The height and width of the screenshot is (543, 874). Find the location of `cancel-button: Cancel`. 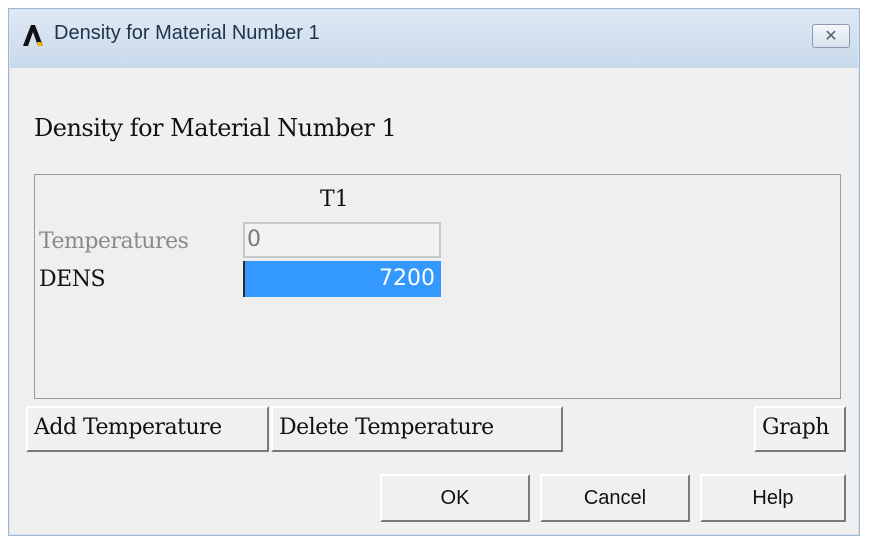

cancel-button: Cancel is located at coordinates (615, 498).